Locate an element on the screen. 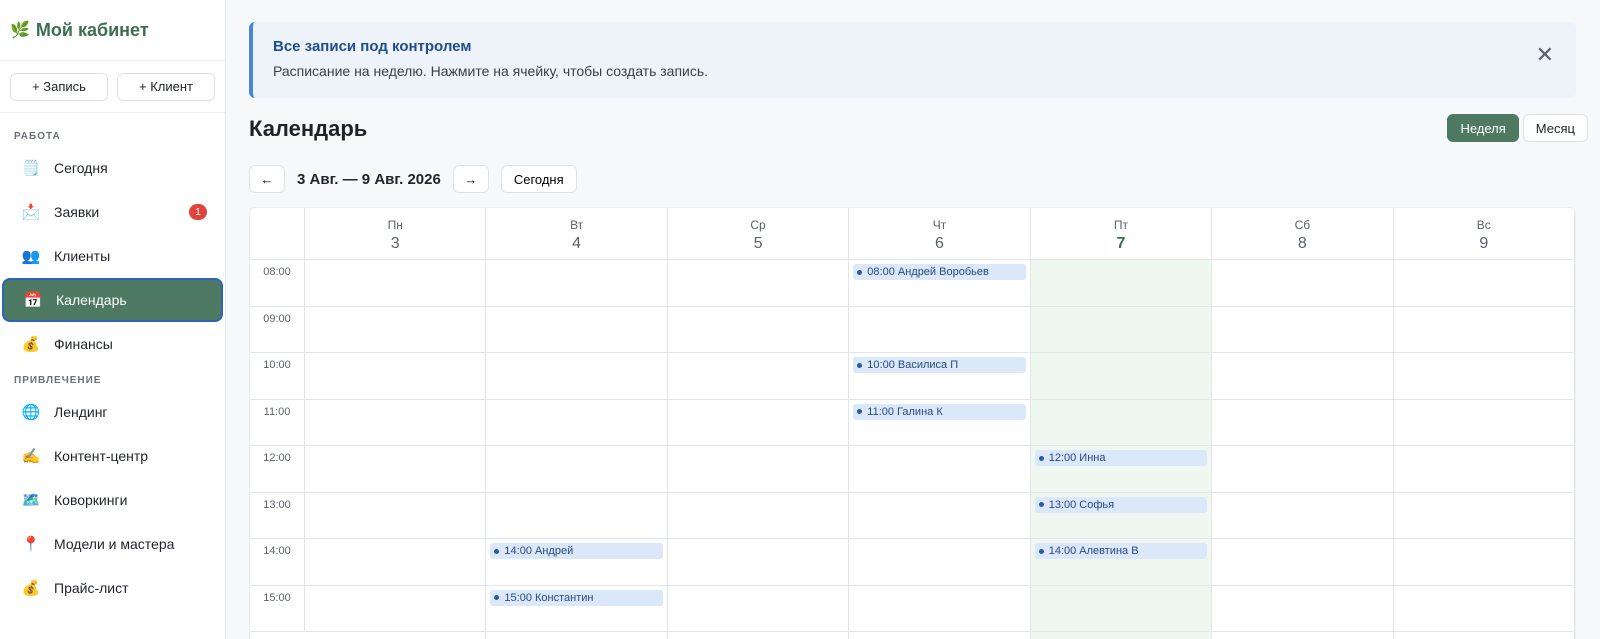 Image resolution: width=1600 pixels, height=639 pixels. event-label: 15:00 Константин is located at coordinates (549, 597).